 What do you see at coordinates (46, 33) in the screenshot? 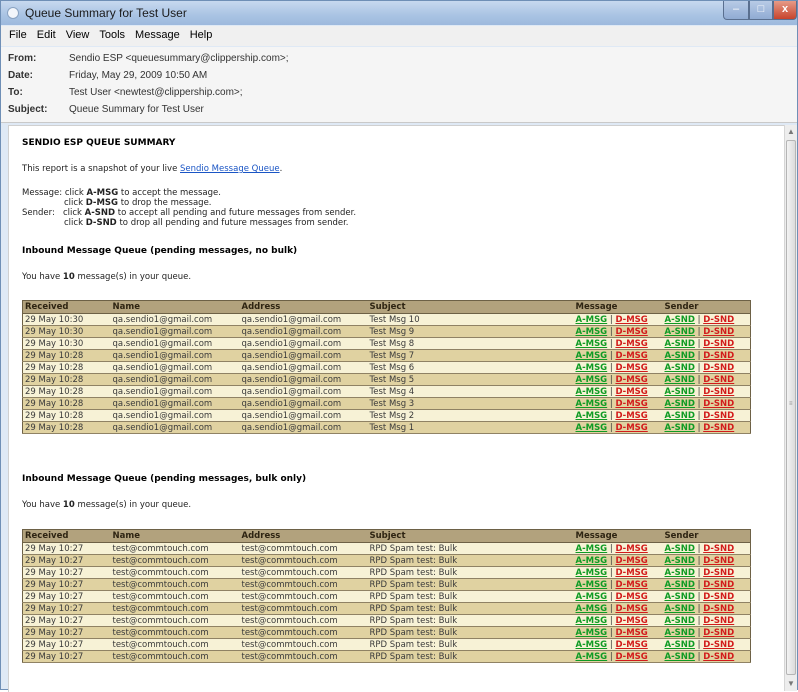
I see `menu-edit: Edit` at bounding box center [46, 33].